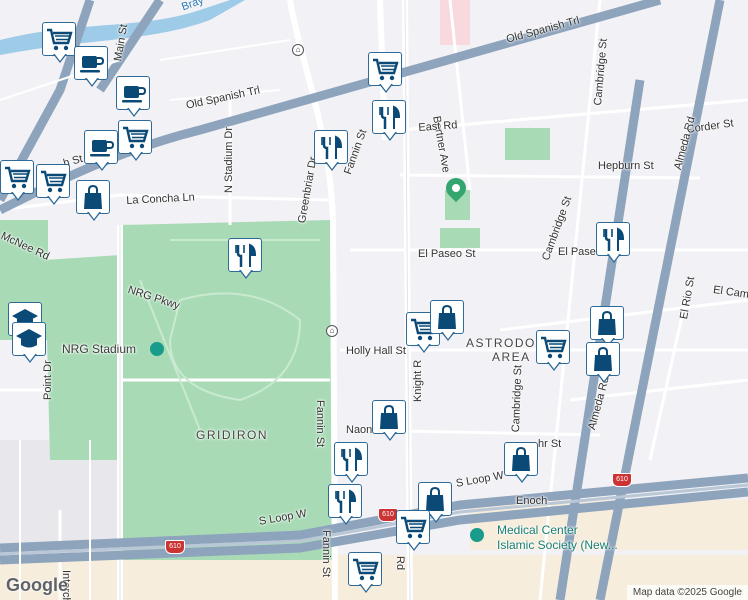 This screenshot has height=600, width=748. What do you see at coordinates (511, 357) in the screenshot?
I see `label-astrodome-area: AREA` at bounding box center [511, 357].